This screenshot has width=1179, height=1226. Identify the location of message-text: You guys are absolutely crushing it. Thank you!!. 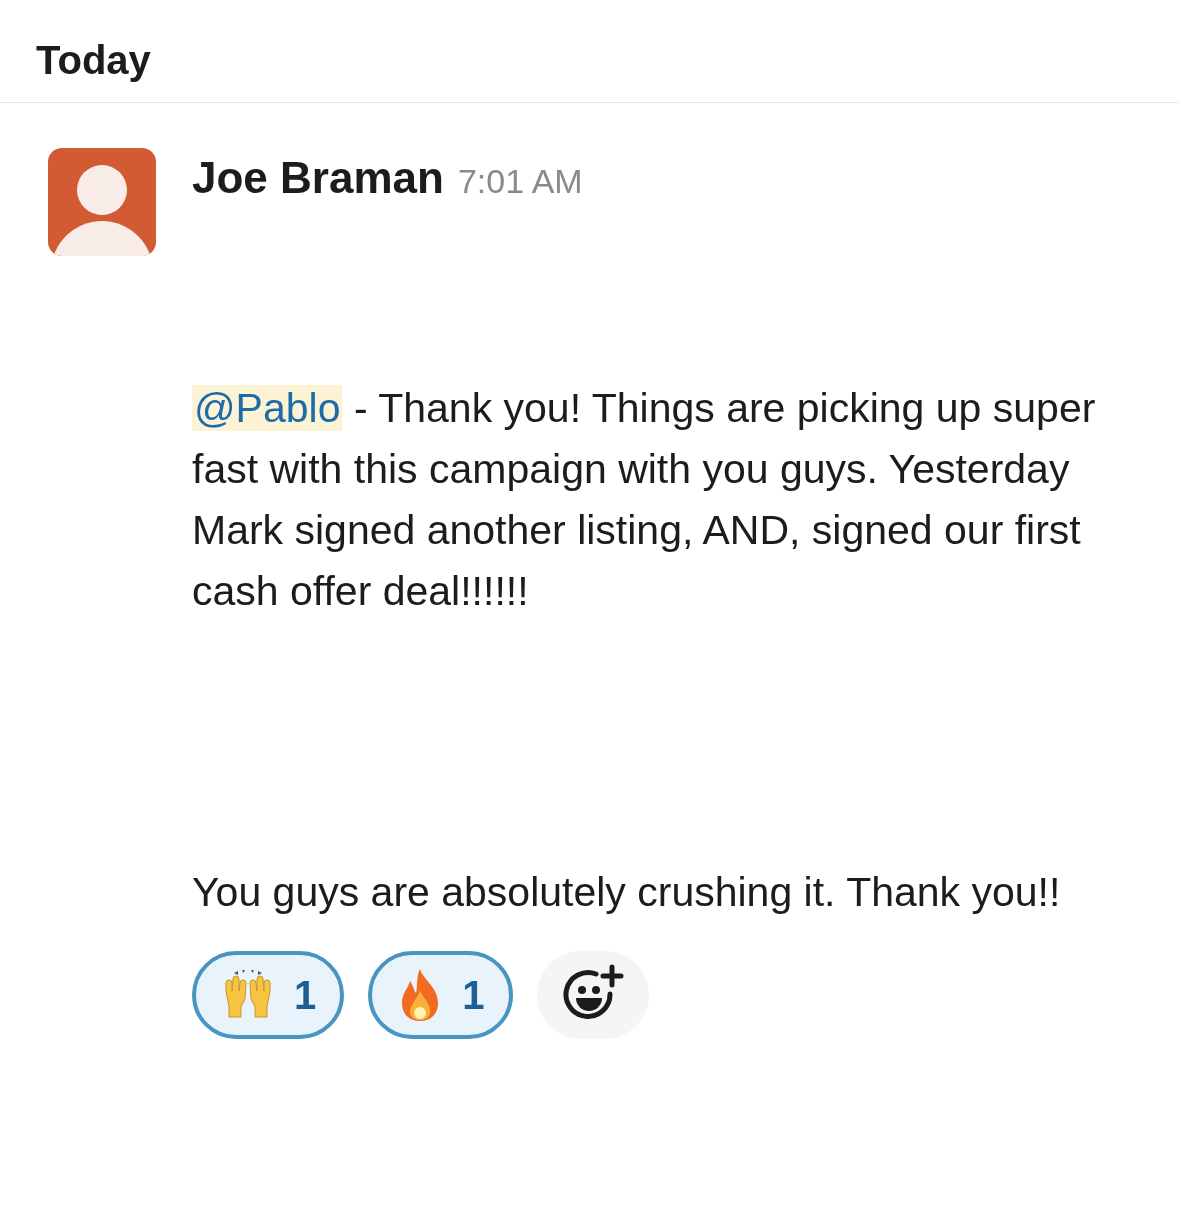
(627, 892).